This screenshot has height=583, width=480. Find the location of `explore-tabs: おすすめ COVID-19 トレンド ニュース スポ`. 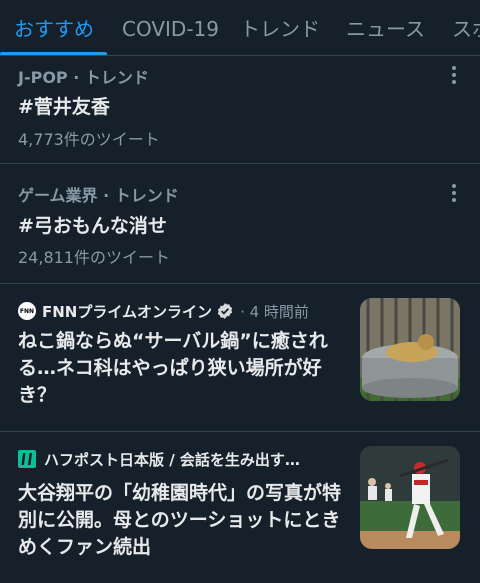

explore-tabs: おすすめ COVID-19 トレンド ニュース スポ is located at coordinates (240, 28).